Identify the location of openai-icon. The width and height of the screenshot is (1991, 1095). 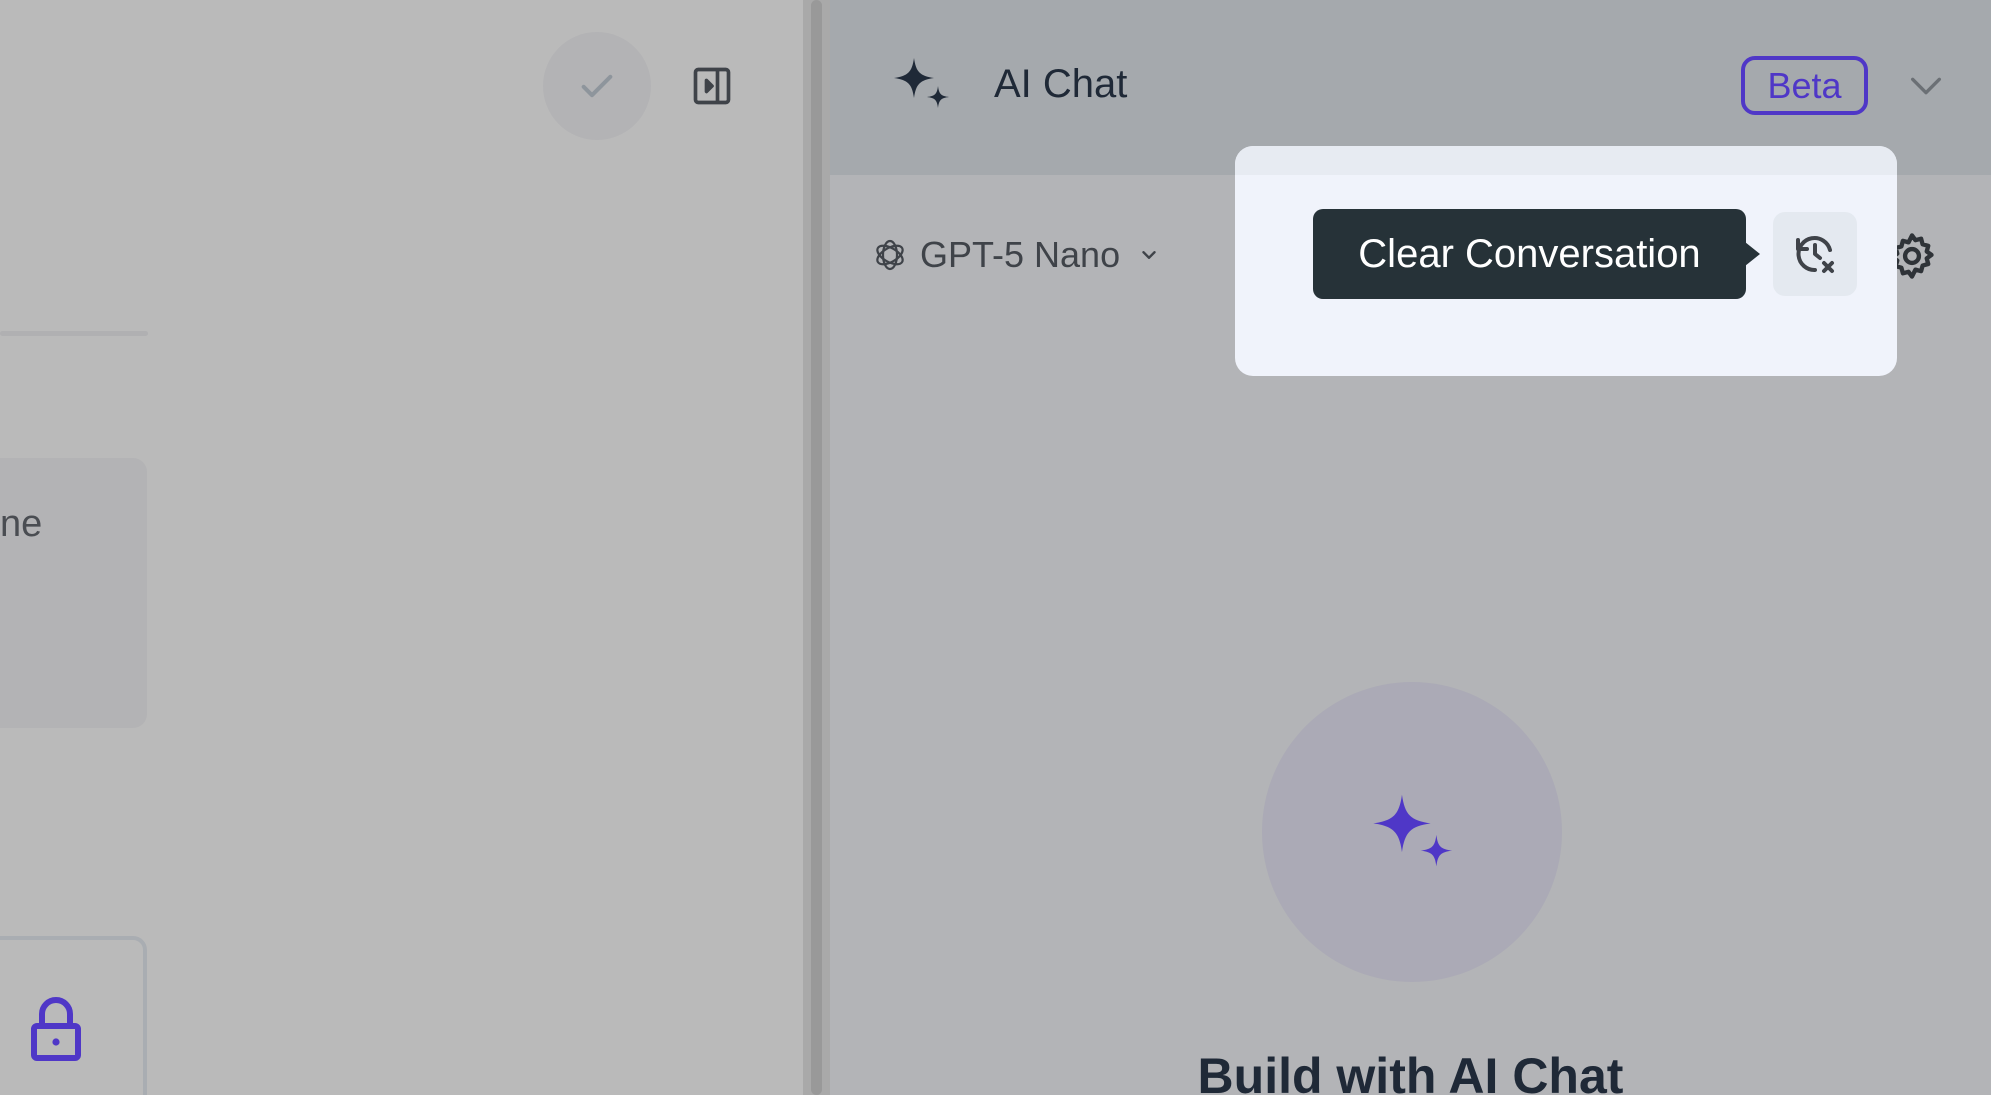
(890, 255).